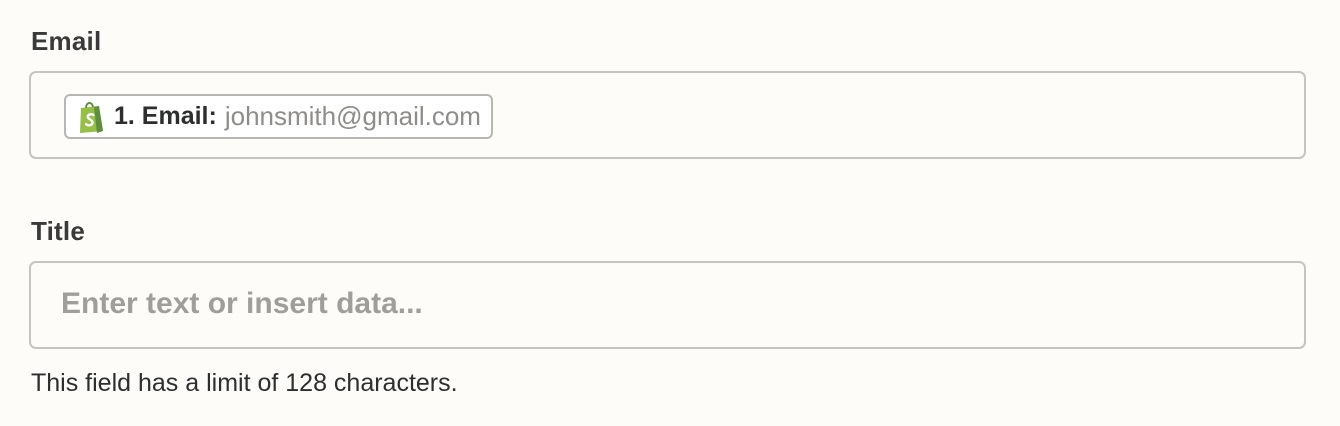 The image size is (1340, 426). I want to click on title-field-label: Title, so click(58, 231).